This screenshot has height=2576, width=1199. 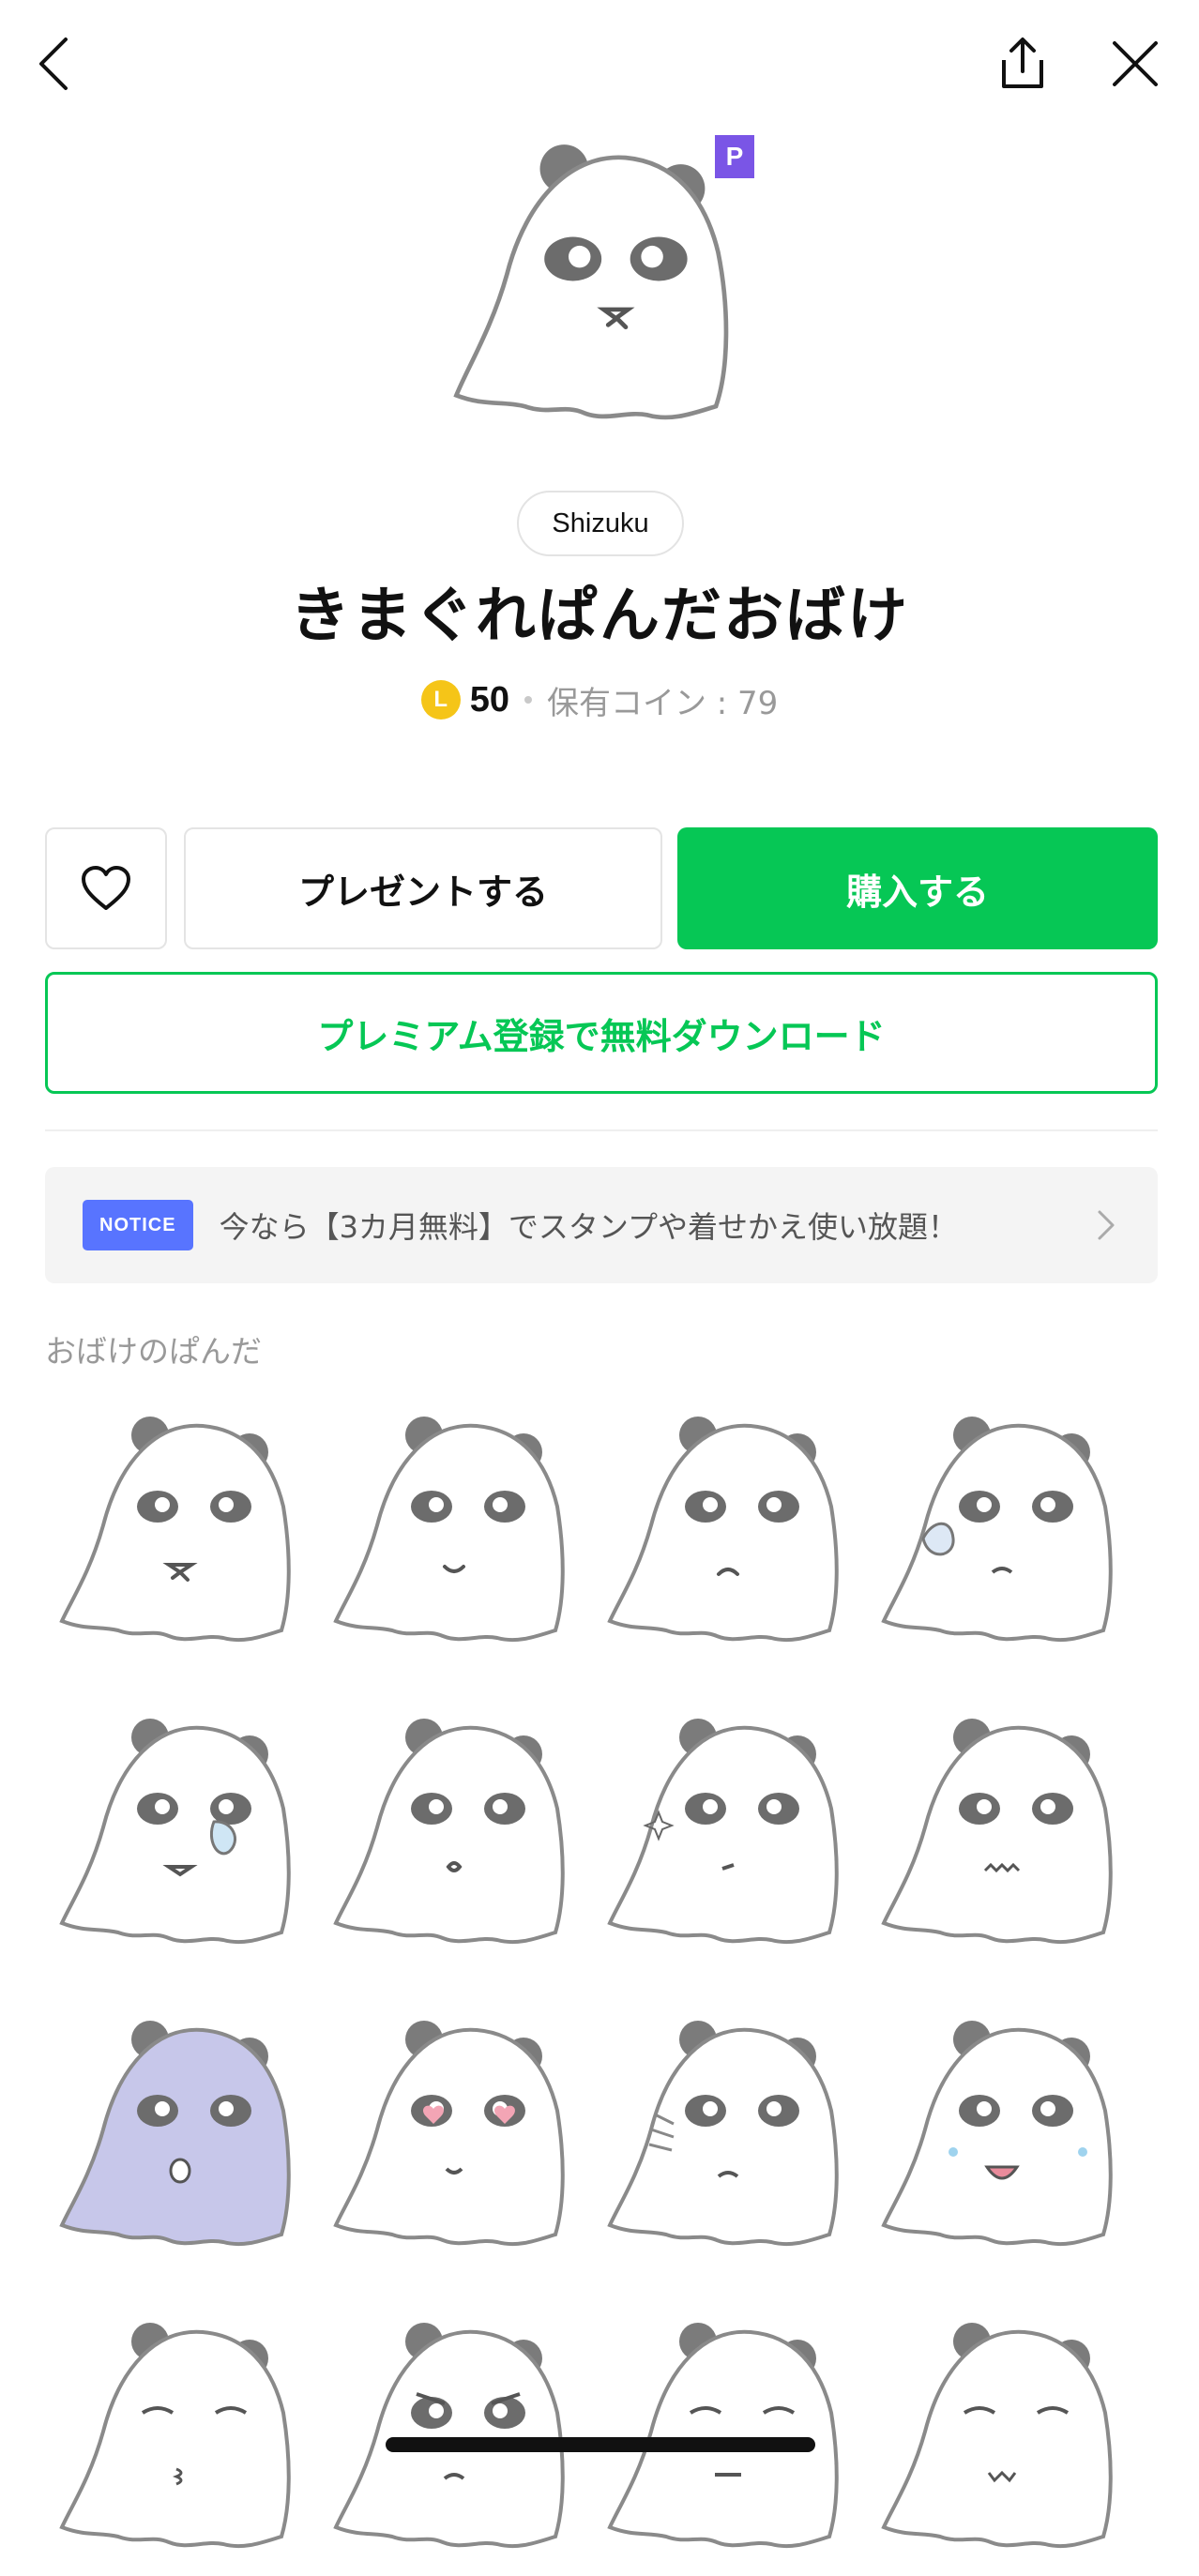 What do you see at coordinates (662, 703) in the screenshot?
I see `owned-coins: 保有コイン : 79` at bounding box center [662, 703].